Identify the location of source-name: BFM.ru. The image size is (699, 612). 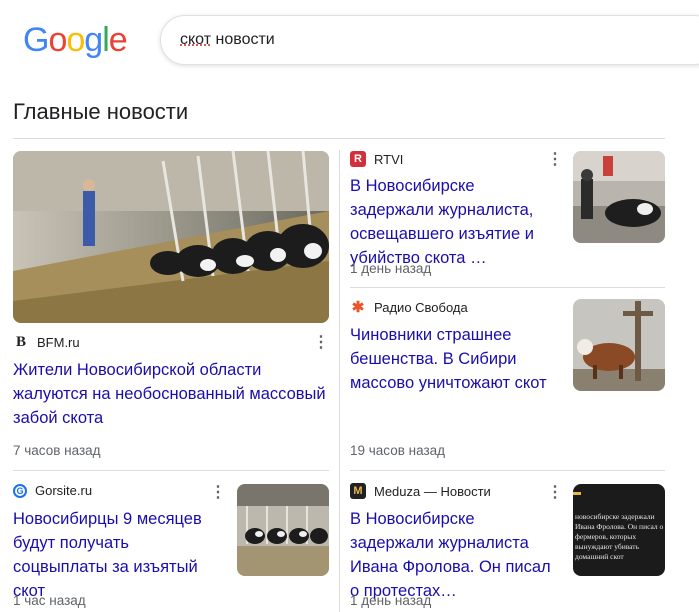
(58, 342).